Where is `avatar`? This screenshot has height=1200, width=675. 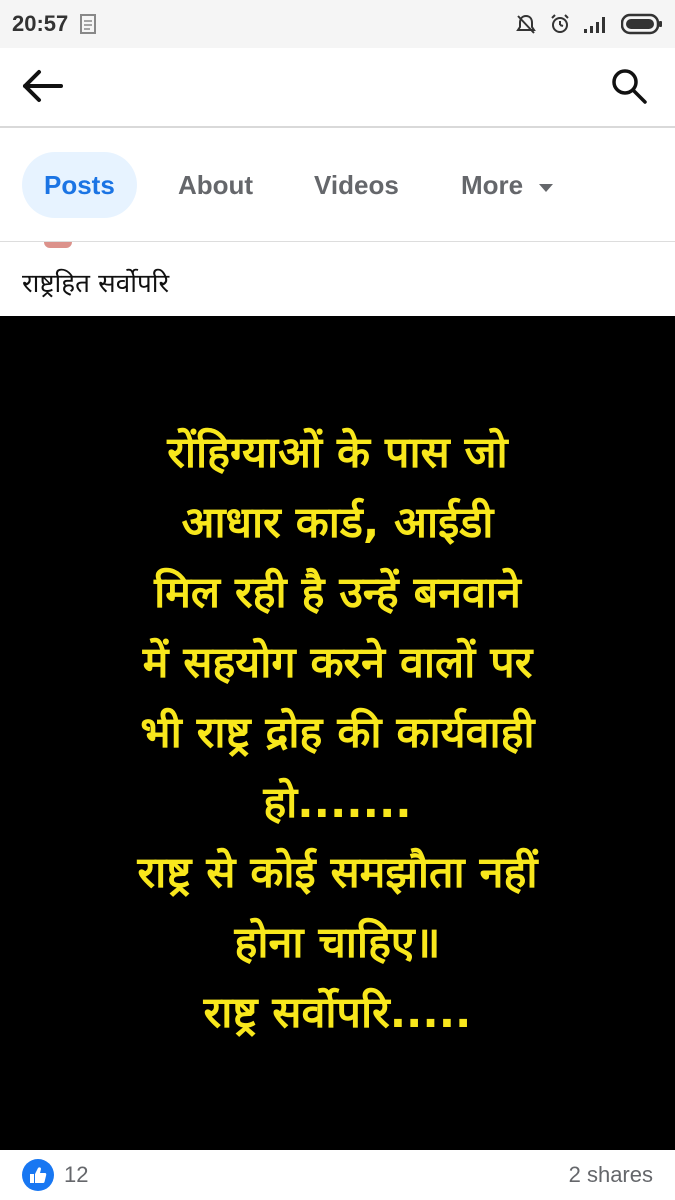
avatar is located at coordinates (58, 245).